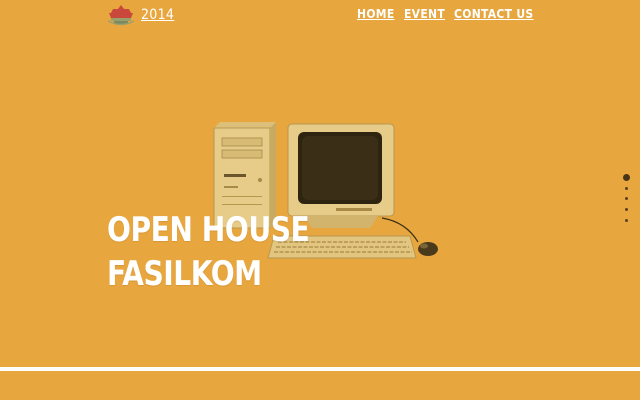  Describe the element at coordinates (424, 14) in the screenshot. I see `nav-event-link: EVENT` at that location.